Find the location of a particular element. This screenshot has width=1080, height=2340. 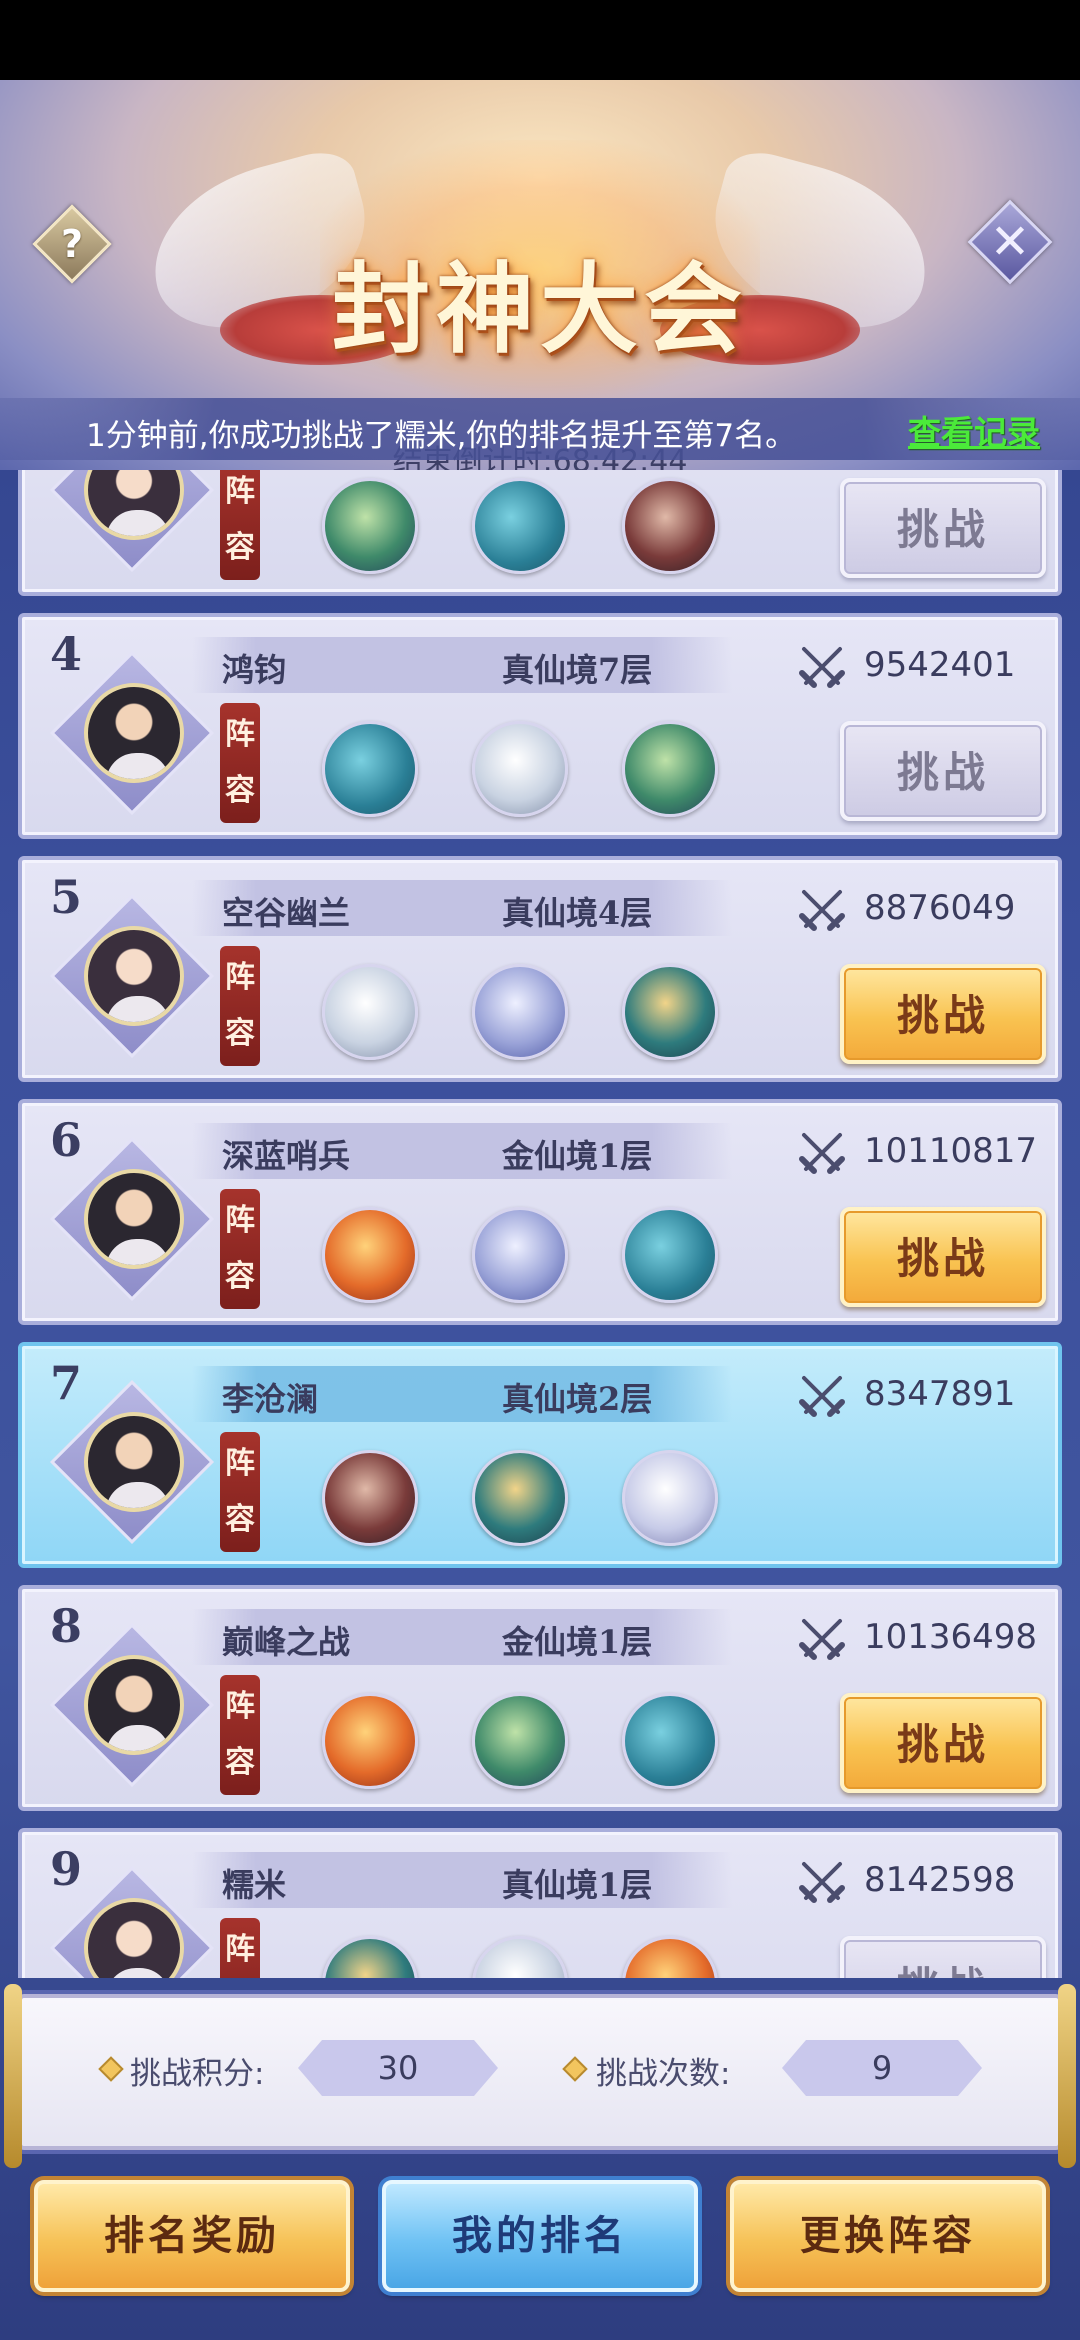

player-realm: 真仙境7层 is located at coordinates (577, 670).